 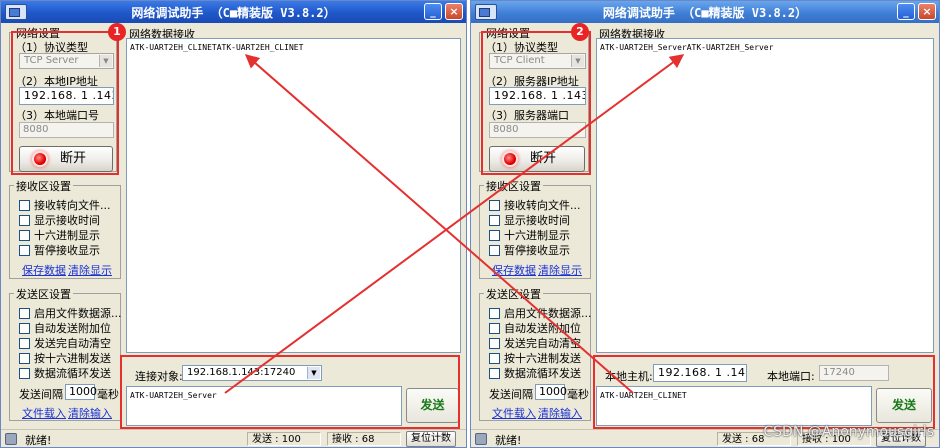 I want to click on reset-count-button: 复位计数, so click(x=431, y=439).